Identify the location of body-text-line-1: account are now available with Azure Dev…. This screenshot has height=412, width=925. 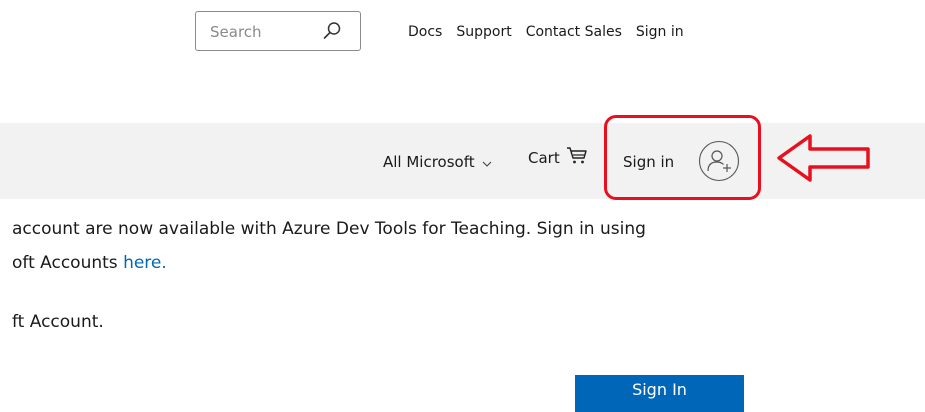
(329, 229).